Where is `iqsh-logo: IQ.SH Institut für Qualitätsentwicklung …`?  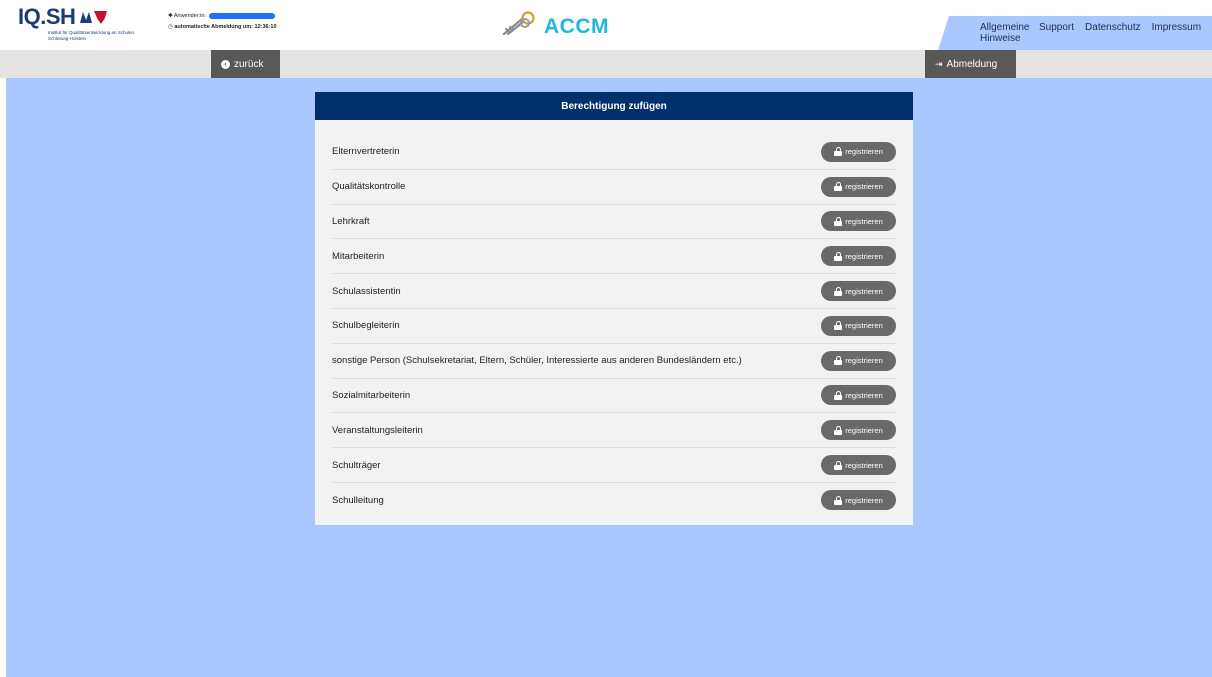
iqsh-logo: IQ.SH Institut für Qualitätsentwicklung … is located at coordinates (78, 23).